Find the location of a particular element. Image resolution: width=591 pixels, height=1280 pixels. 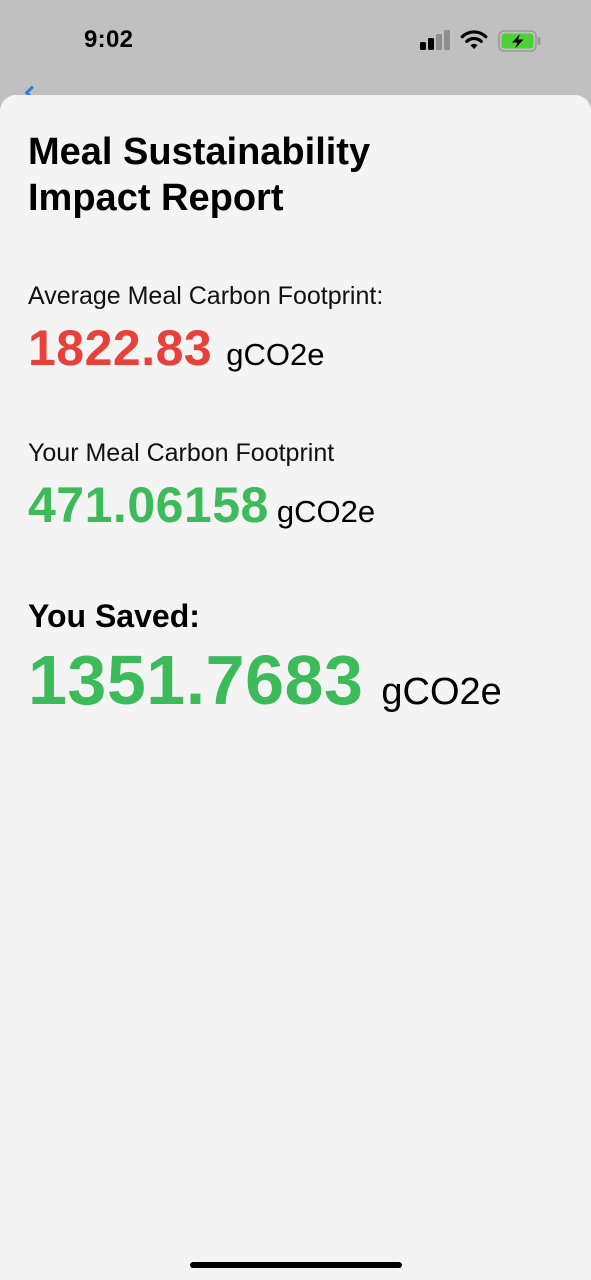

average-footprint-row: 1822.83 gCO2e is located at coordinates (176, 348).